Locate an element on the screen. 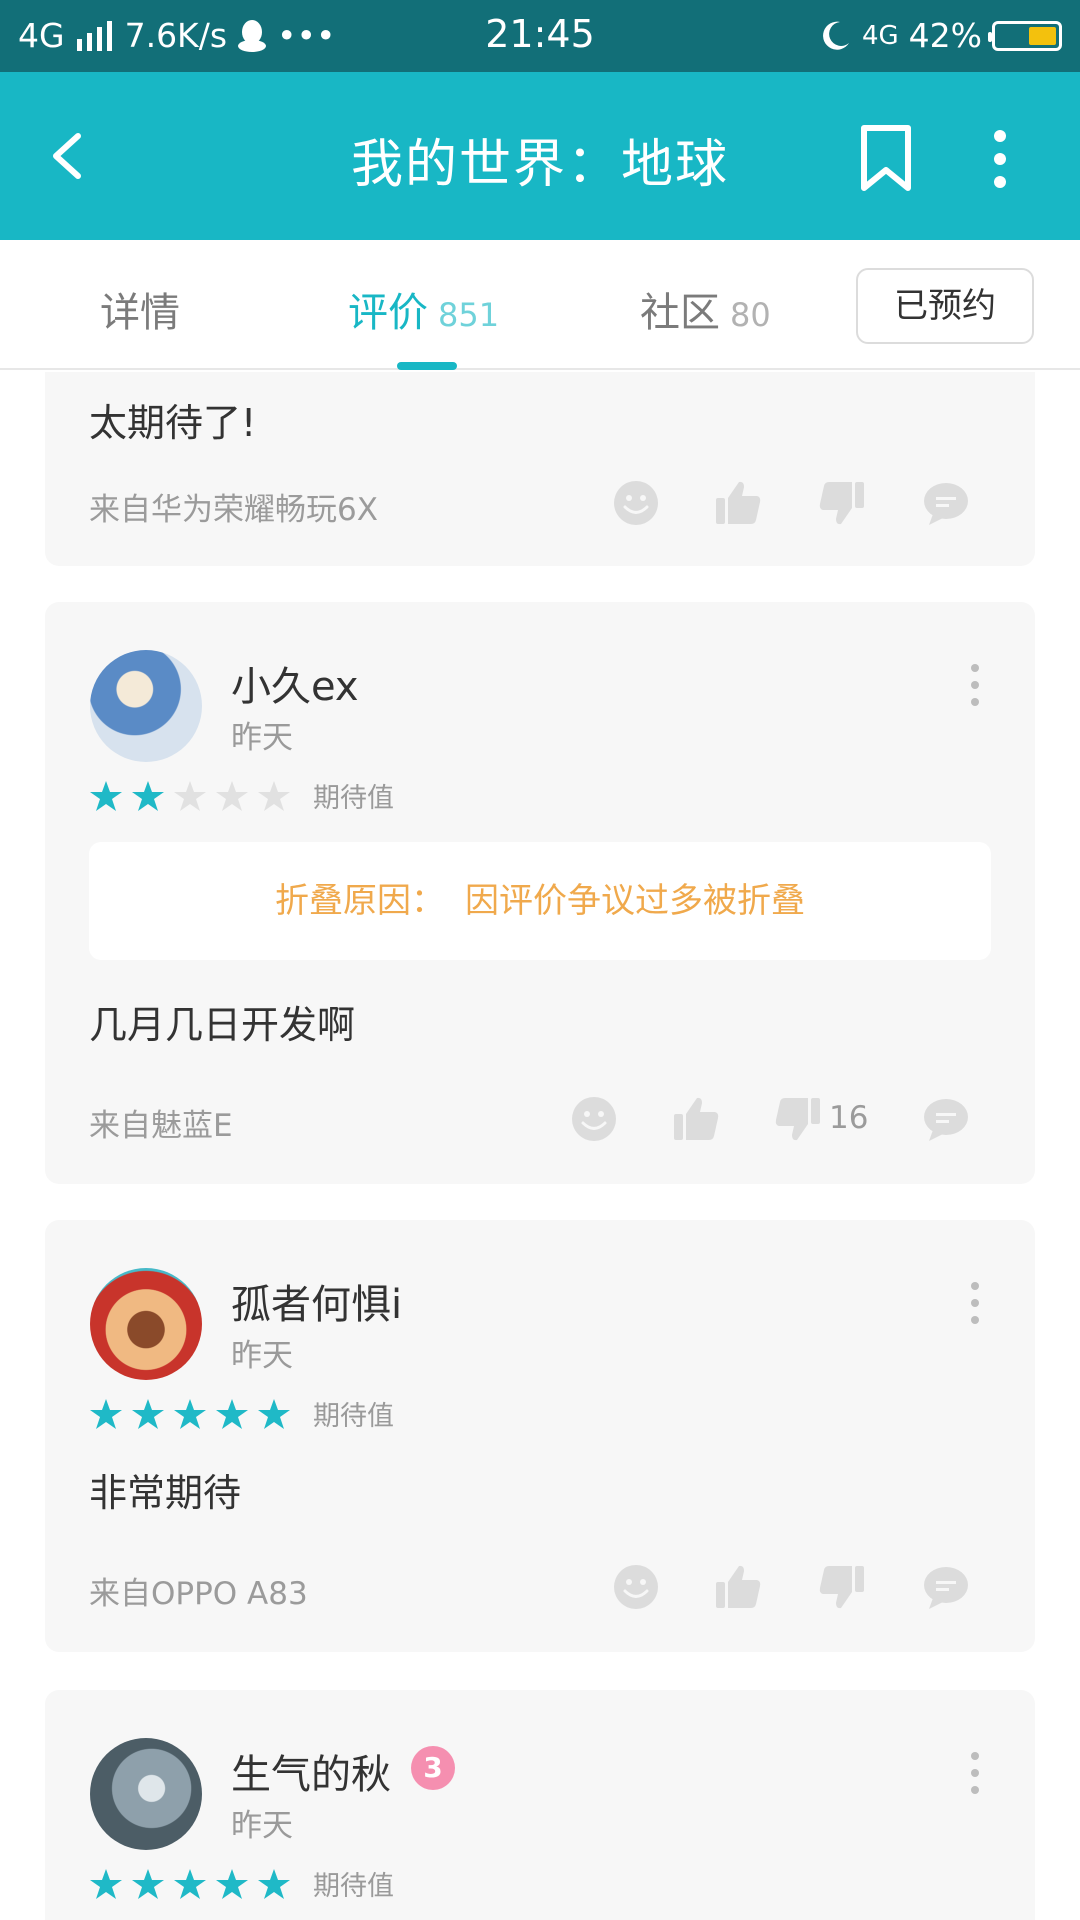 This screenshot has width=1080, height=1920. review-text: 太期待了! is located at coordinates (173, 423).